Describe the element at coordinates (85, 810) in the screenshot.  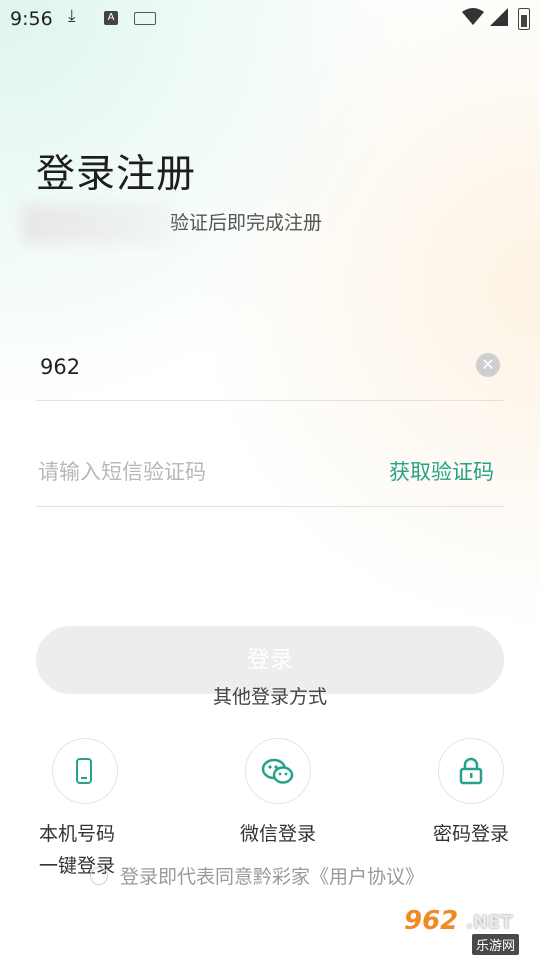
I see `method-one-tap-login: 本机号码 一键登录` at that location.